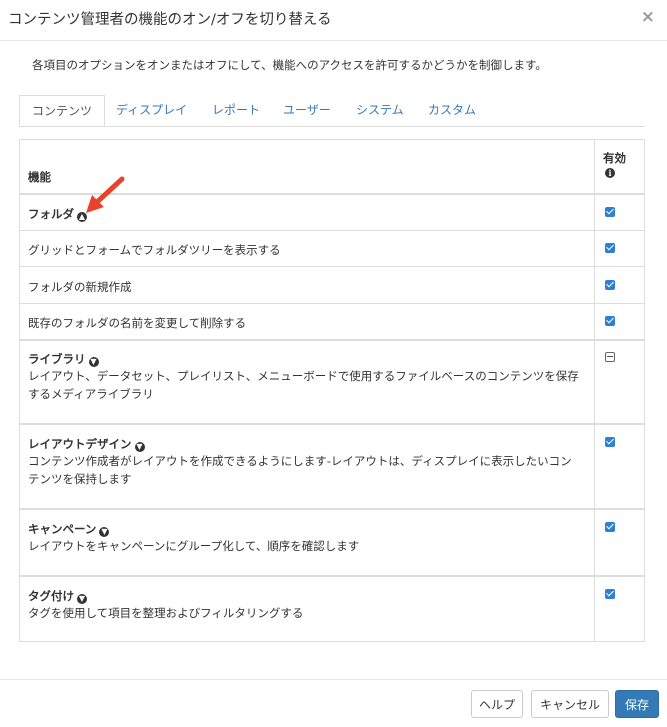 The height and width of the screenshot is (727, 667). Describe the element at coordinates (332, 111) in the screenshot. I see `tab-bar: コンテンツ ディスプレイ レポート ユーザー システム カスタム` at that location.